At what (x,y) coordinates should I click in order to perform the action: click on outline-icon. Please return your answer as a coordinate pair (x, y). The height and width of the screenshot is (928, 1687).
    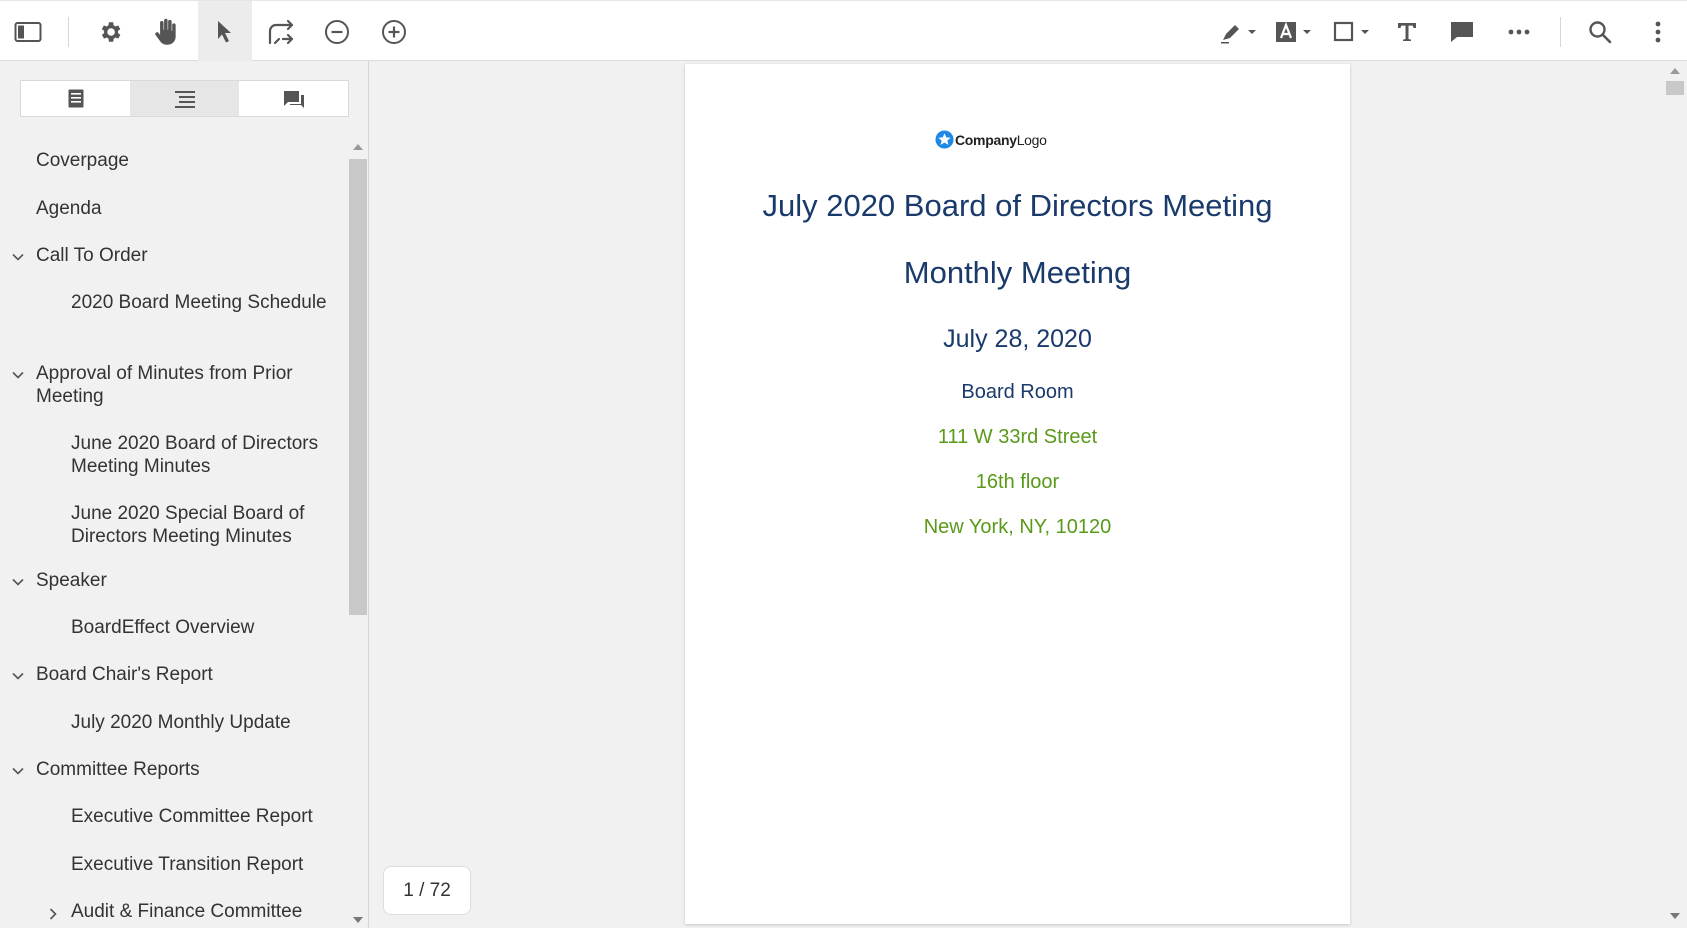
    Looking at the image, I should click on (184, 99).